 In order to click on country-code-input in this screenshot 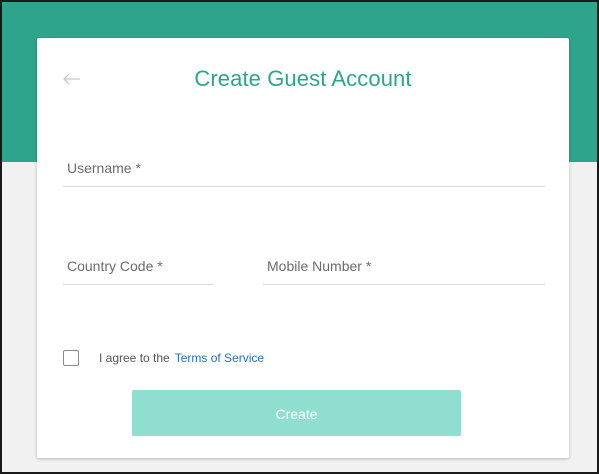, I will do `click(138, 266)`.